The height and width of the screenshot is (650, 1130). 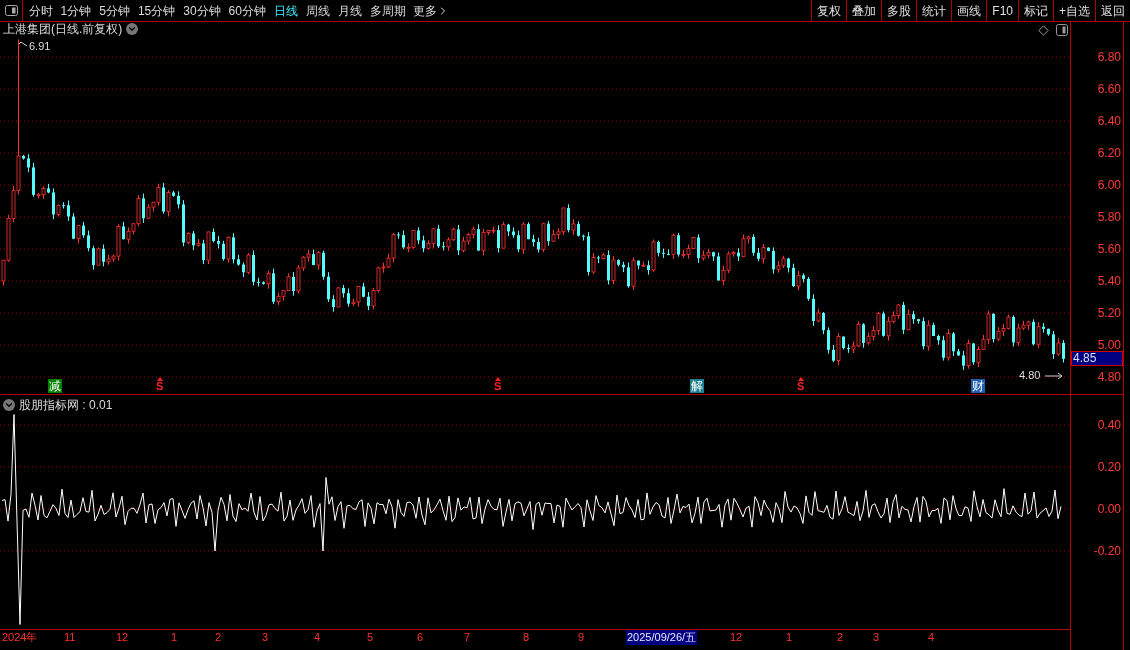 What do you see at coordinates (1109, 281) in the screenshot?
I see `price-axis-label: 5.40` at bounding box center [1109, 281].